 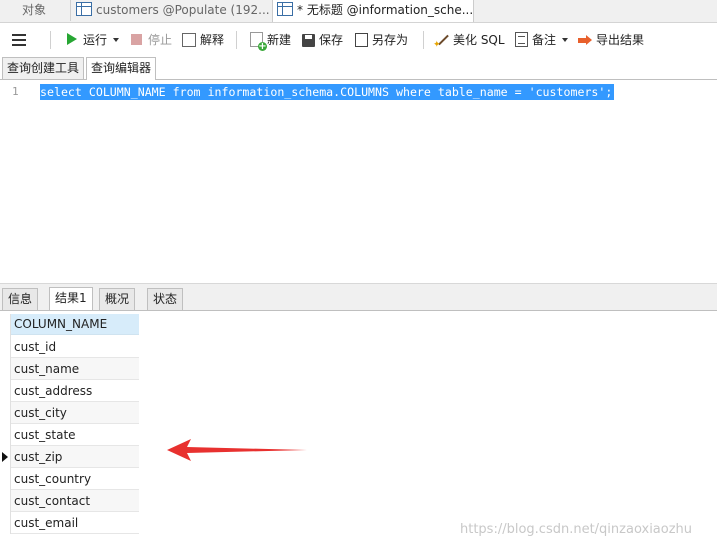 What do you see at coordinates (75, 435) in the screenshot?
I see `table-row: cust_state` at bounding box center [75, 435].